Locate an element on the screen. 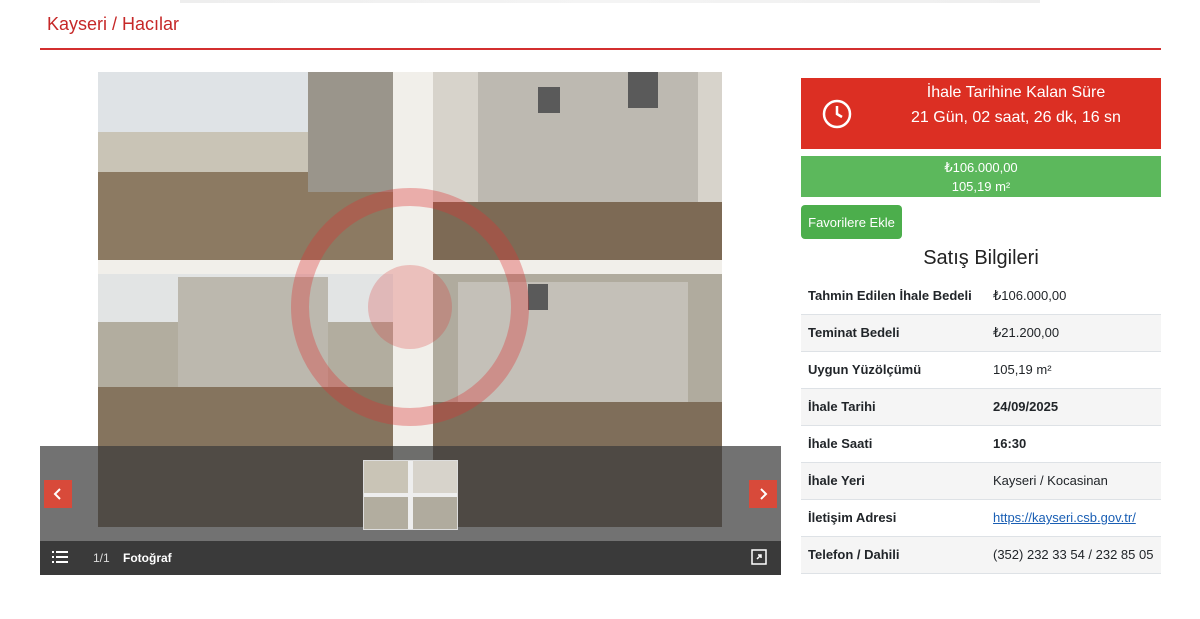 This screenshot has height=619, width=1200. row-label: Tahmin Edilen İhale Bedeli is located at coordinates (891, 296).